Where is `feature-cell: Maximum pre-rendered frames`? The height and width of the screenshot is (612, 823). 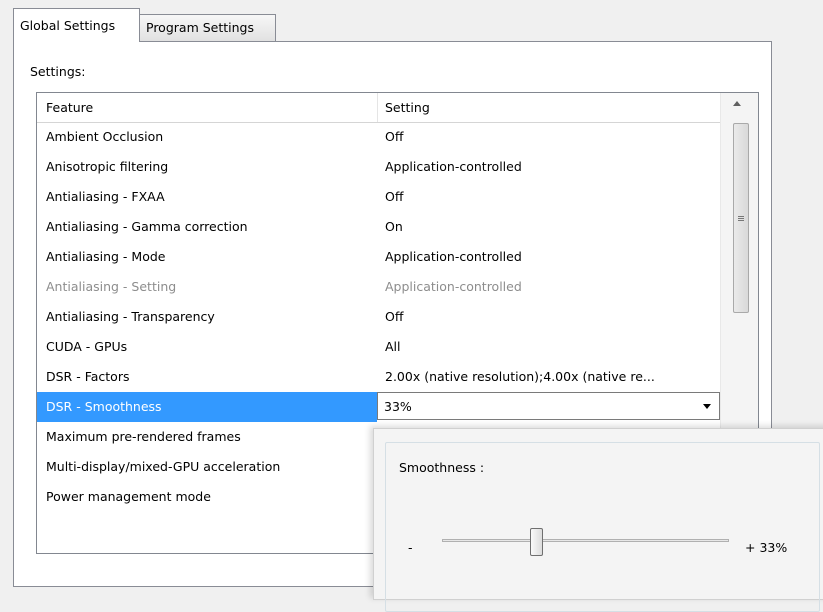 feature-cell: Maximum pre-rendered frames is located at coordinates (143, 436).